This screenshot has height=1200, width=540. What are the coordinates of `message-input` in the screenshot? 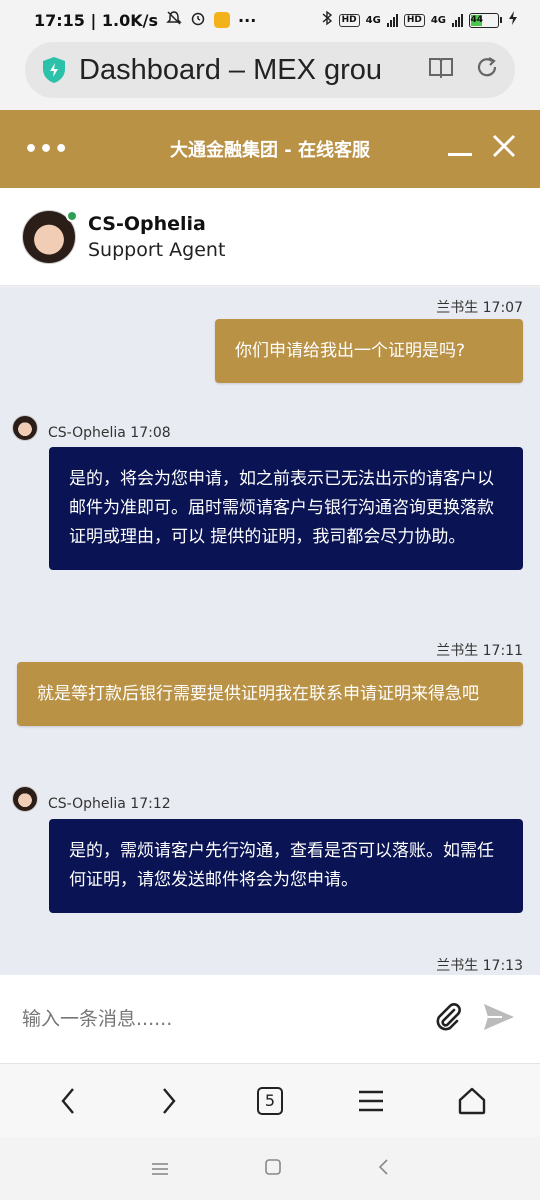 It's located at (212, 1019).